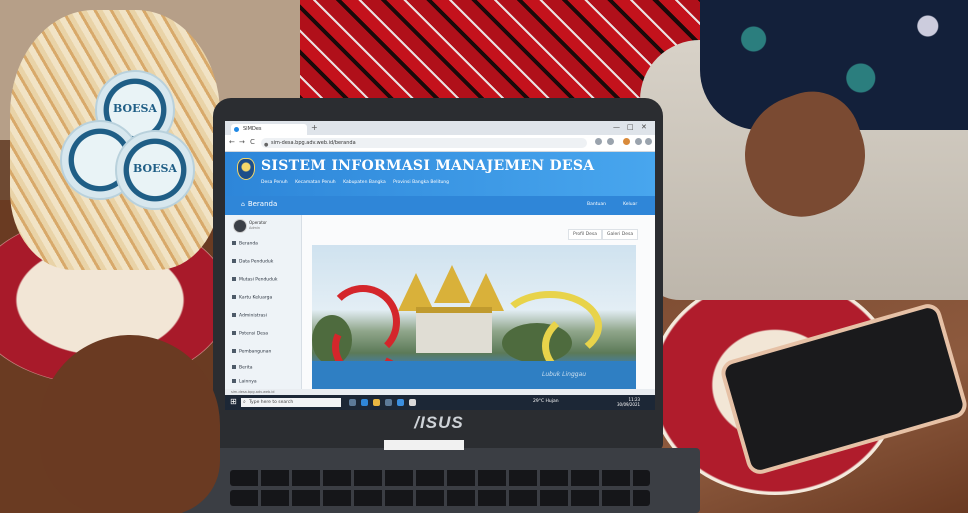 The width and height of the screenshot is (968, 513). What do you see at coordinates (262, 204) in the screenshot?
I see `nav-home-label: Beranda` at bounding box center [262, 204].